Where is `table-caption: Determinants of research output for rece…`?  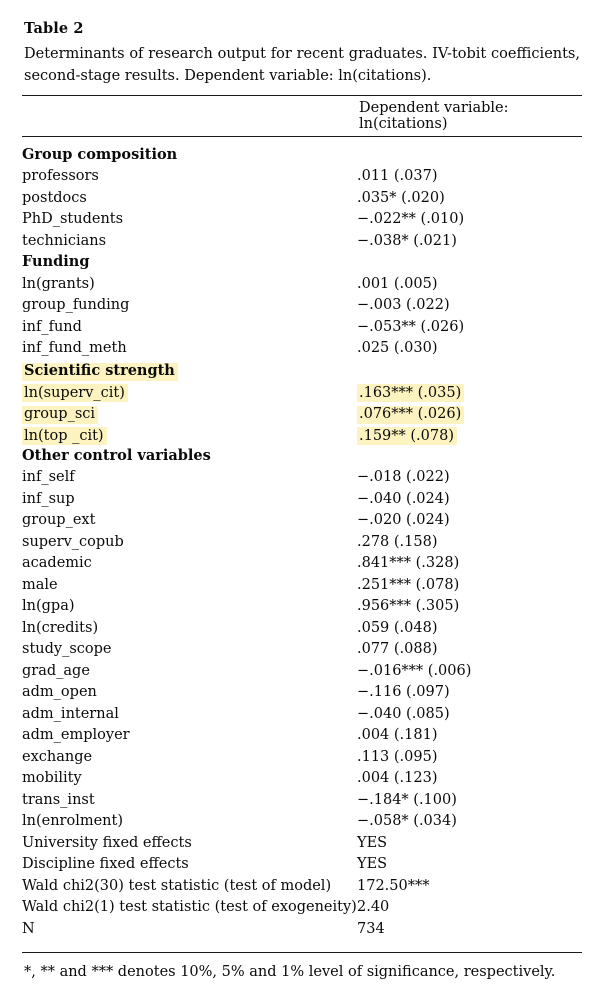
table-caption: Determinants of research output for rece… is located at coordinates (302, 64).